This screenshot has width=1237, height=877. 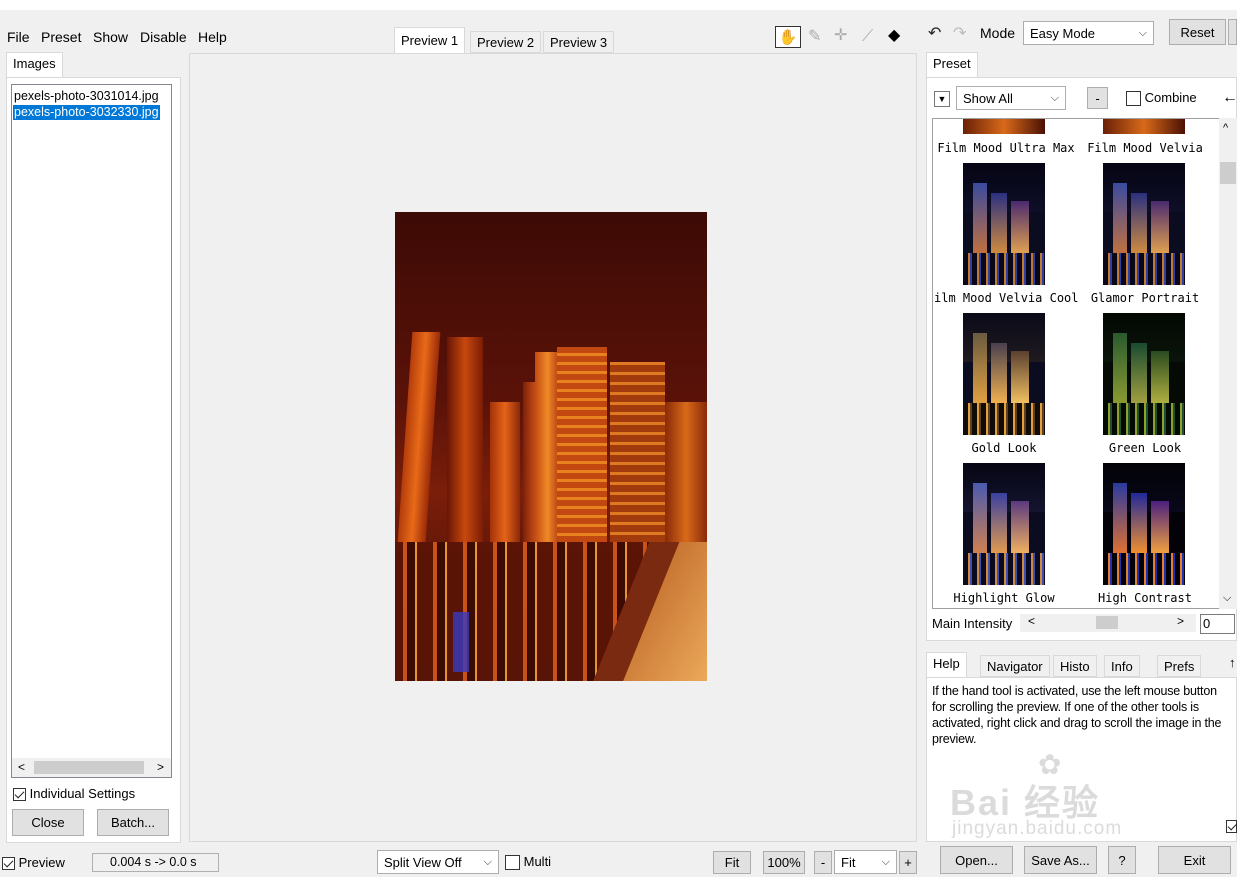 What do you see at coordinates (1015, 666) in the screenshot?
I see `tab-navigator: Navigator` at bounding box center [1015, 666].